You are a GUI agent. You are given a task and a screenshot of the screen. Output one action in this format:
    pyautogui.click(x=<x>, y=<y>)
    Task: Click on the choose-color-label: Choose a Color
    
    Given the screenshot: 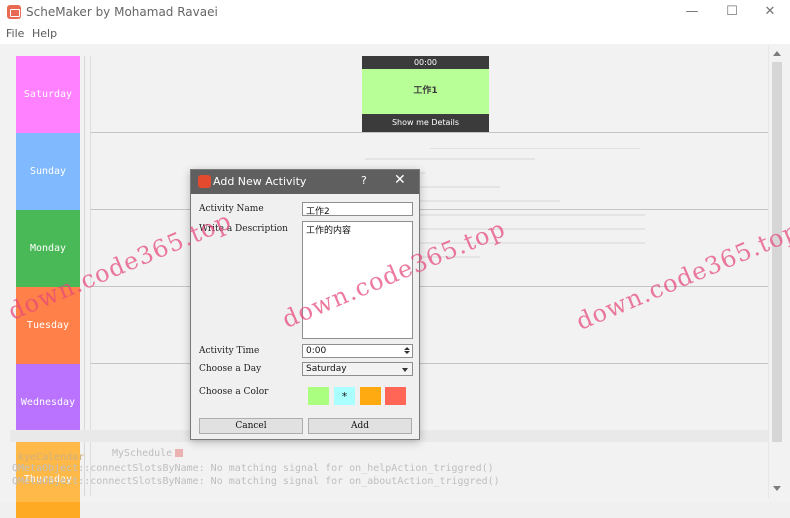 What is the action you would take?
    pyautogui.click(x=234, y=392)
    